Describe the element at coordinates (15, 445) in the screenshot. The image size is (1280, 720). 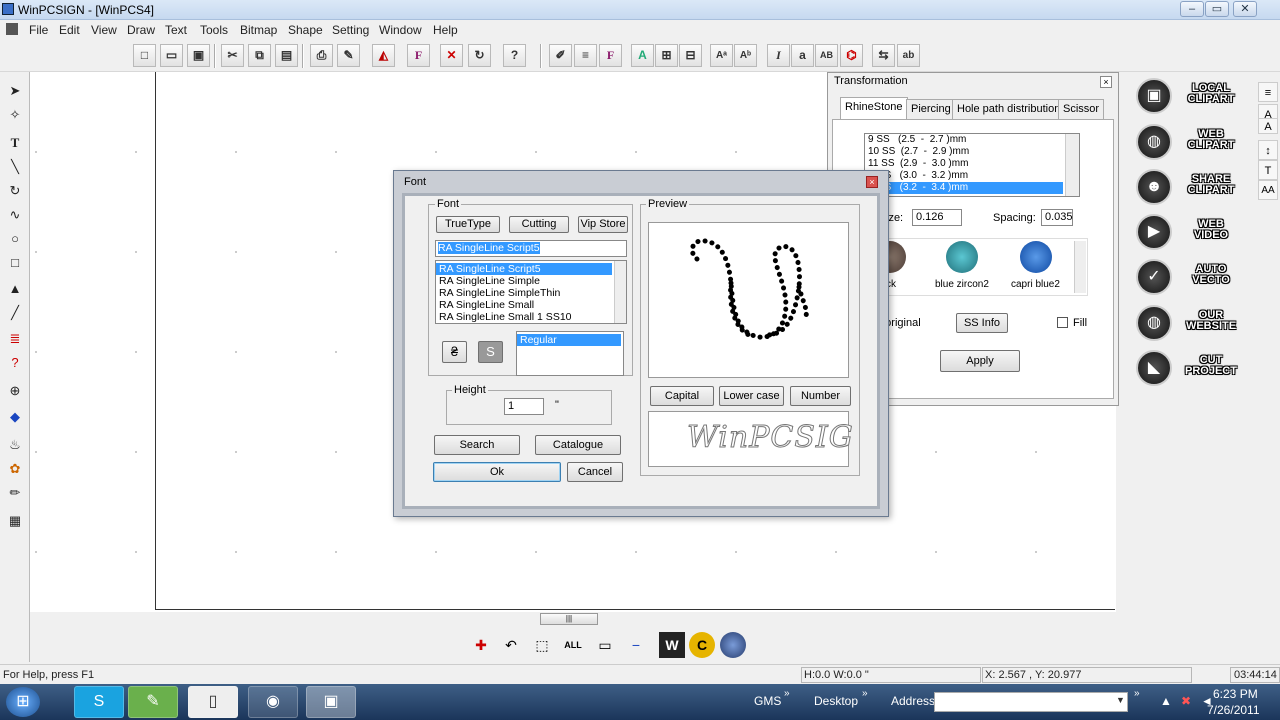
I see `paint-bucket-icon: ♨` at that location.